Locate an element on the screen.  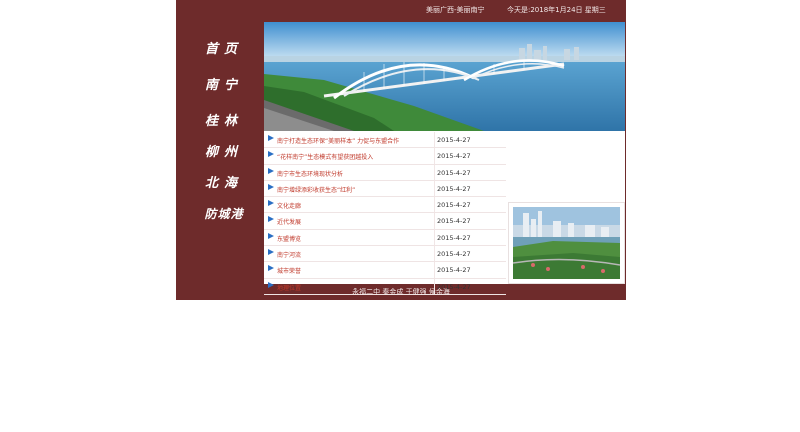
list-item: 南宁增绿添彩收获生态“红利” 2015-4-27 is located at coordinates (385, 189).